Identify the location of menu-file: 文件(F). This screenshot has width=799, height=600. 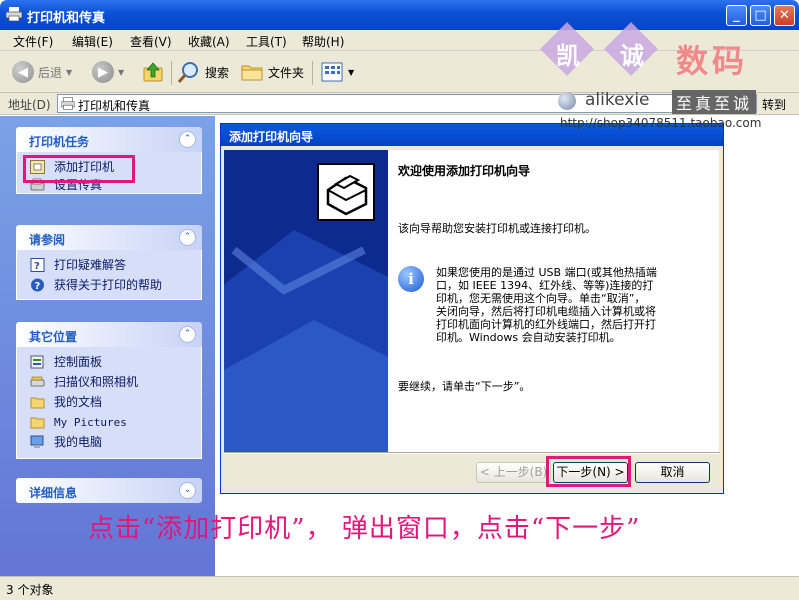
(33, 41).